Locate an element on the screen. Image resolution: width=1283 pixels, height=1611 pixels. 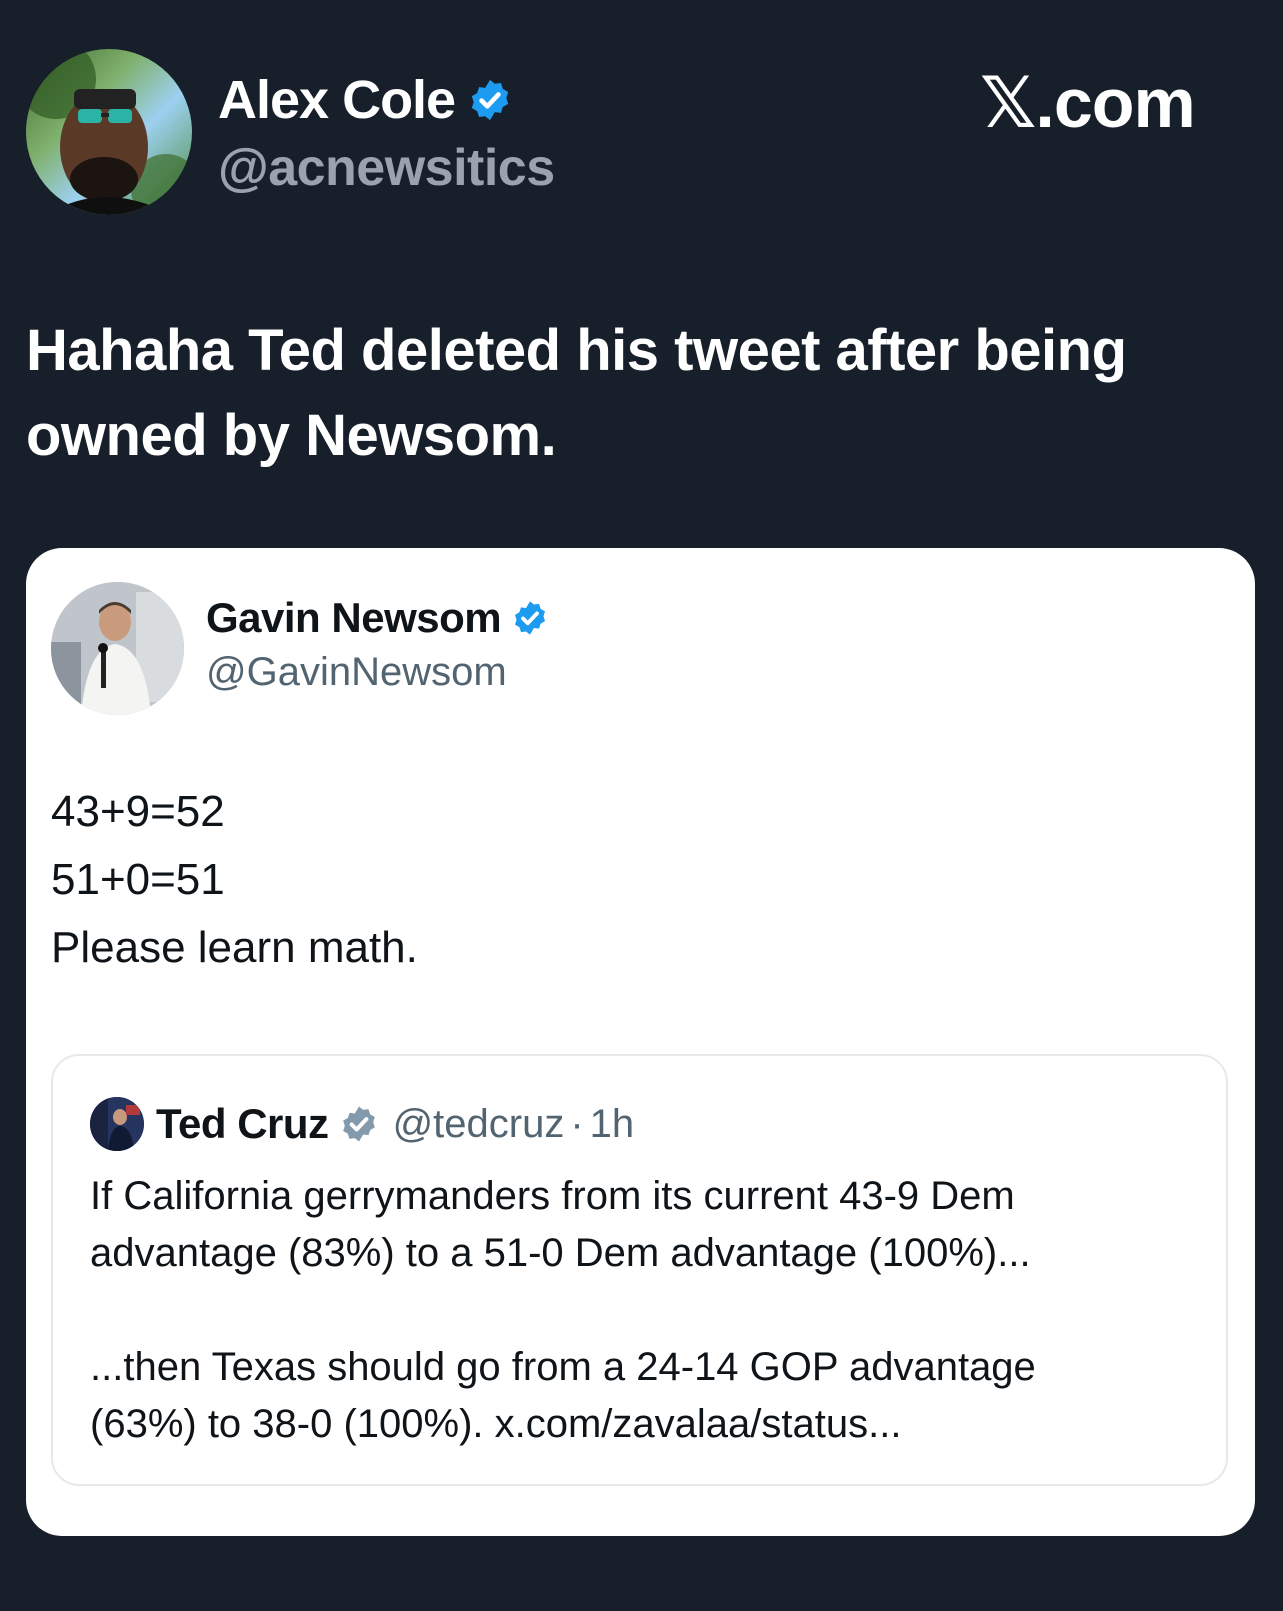
newsom-name: Gavin Newsom is located at coordinates (354, 618).